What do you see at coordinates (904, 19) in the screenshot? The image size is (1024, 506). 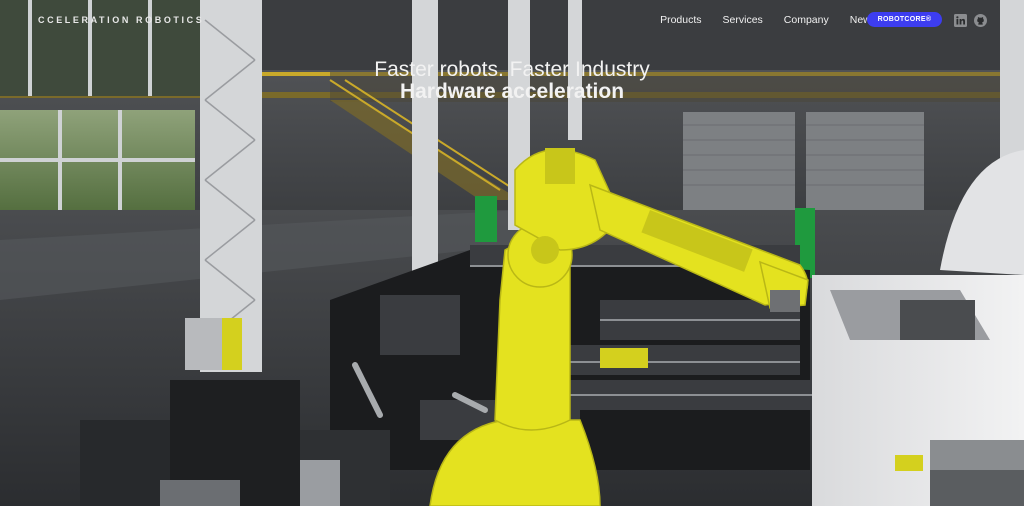 I see `robotcore-button: ROBOTCORE®` at bounding box center [904, 19].